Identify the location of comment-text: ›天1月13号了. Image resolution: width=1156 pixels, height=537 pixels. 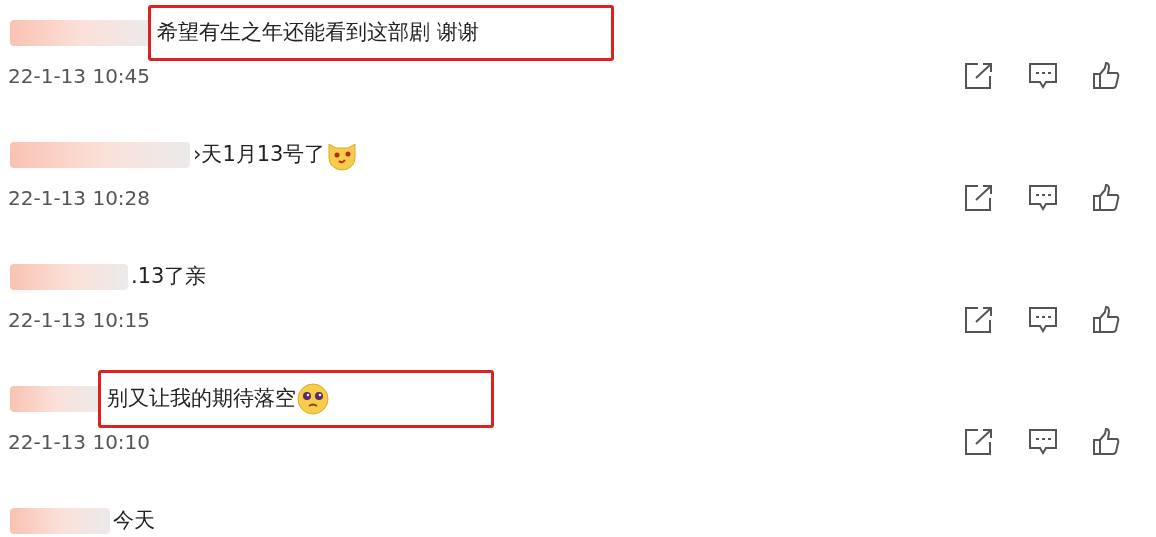
(259, 155).